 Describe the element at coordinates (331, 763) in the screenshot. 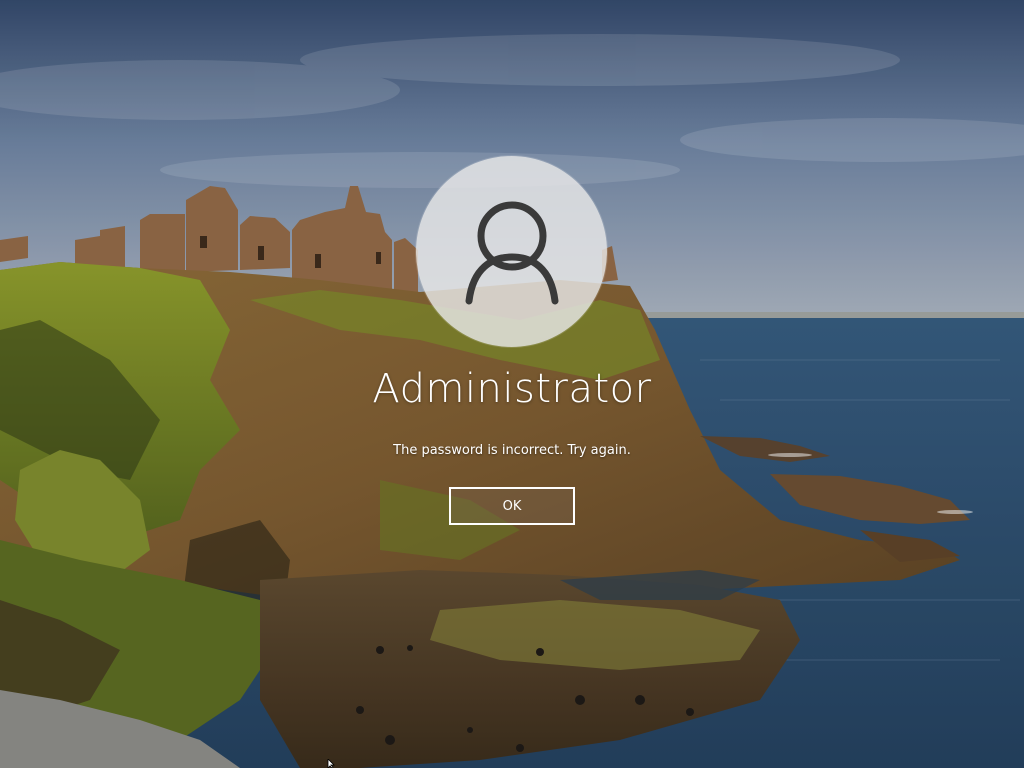

I see `mouse-cursor-icon` at that location.